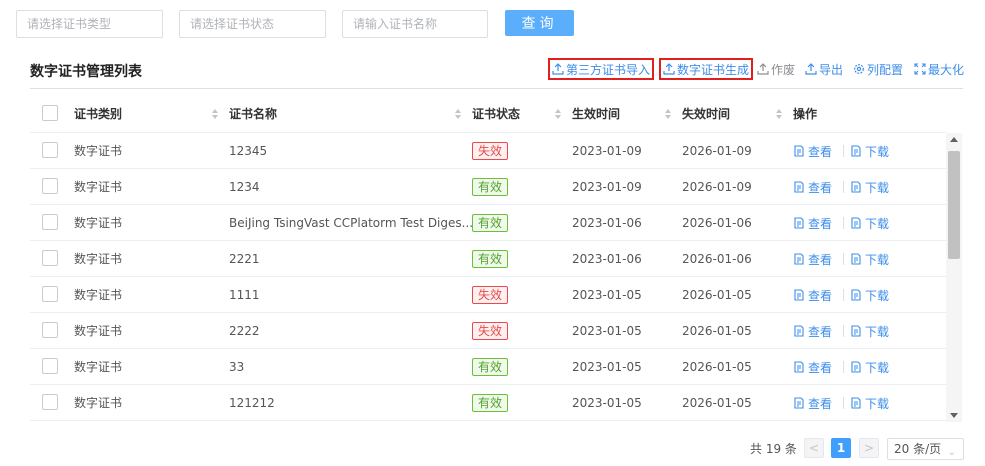 The height and width of the screenshot is (466, 985). Describe the element at coordinates (488, 187) in the screenshot. I see `table-row: 数字证书 1234 有效 2023-01-09 2026-01-09 查看 下载` at that location.